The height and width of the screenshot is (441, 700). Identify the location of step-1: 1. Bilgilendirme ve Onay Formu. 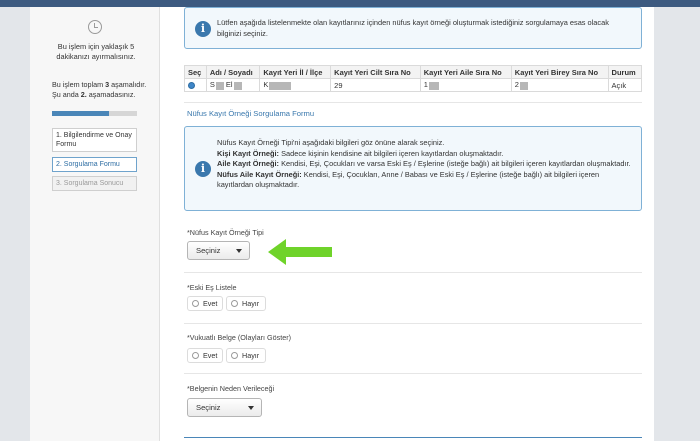
(94, 140).